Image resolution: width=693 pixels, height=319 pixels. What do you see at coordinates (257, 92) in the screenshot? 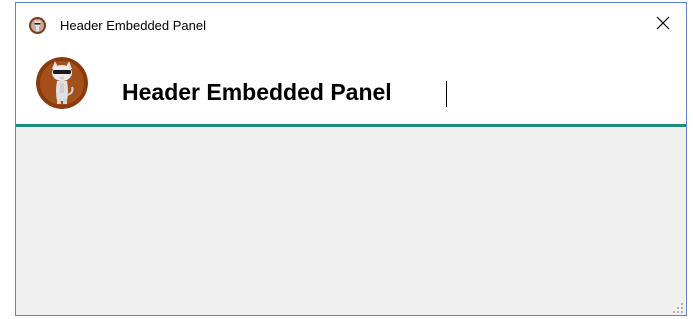
I see `header-title: Header Embedded Panel` at bounding box center [257, 92].